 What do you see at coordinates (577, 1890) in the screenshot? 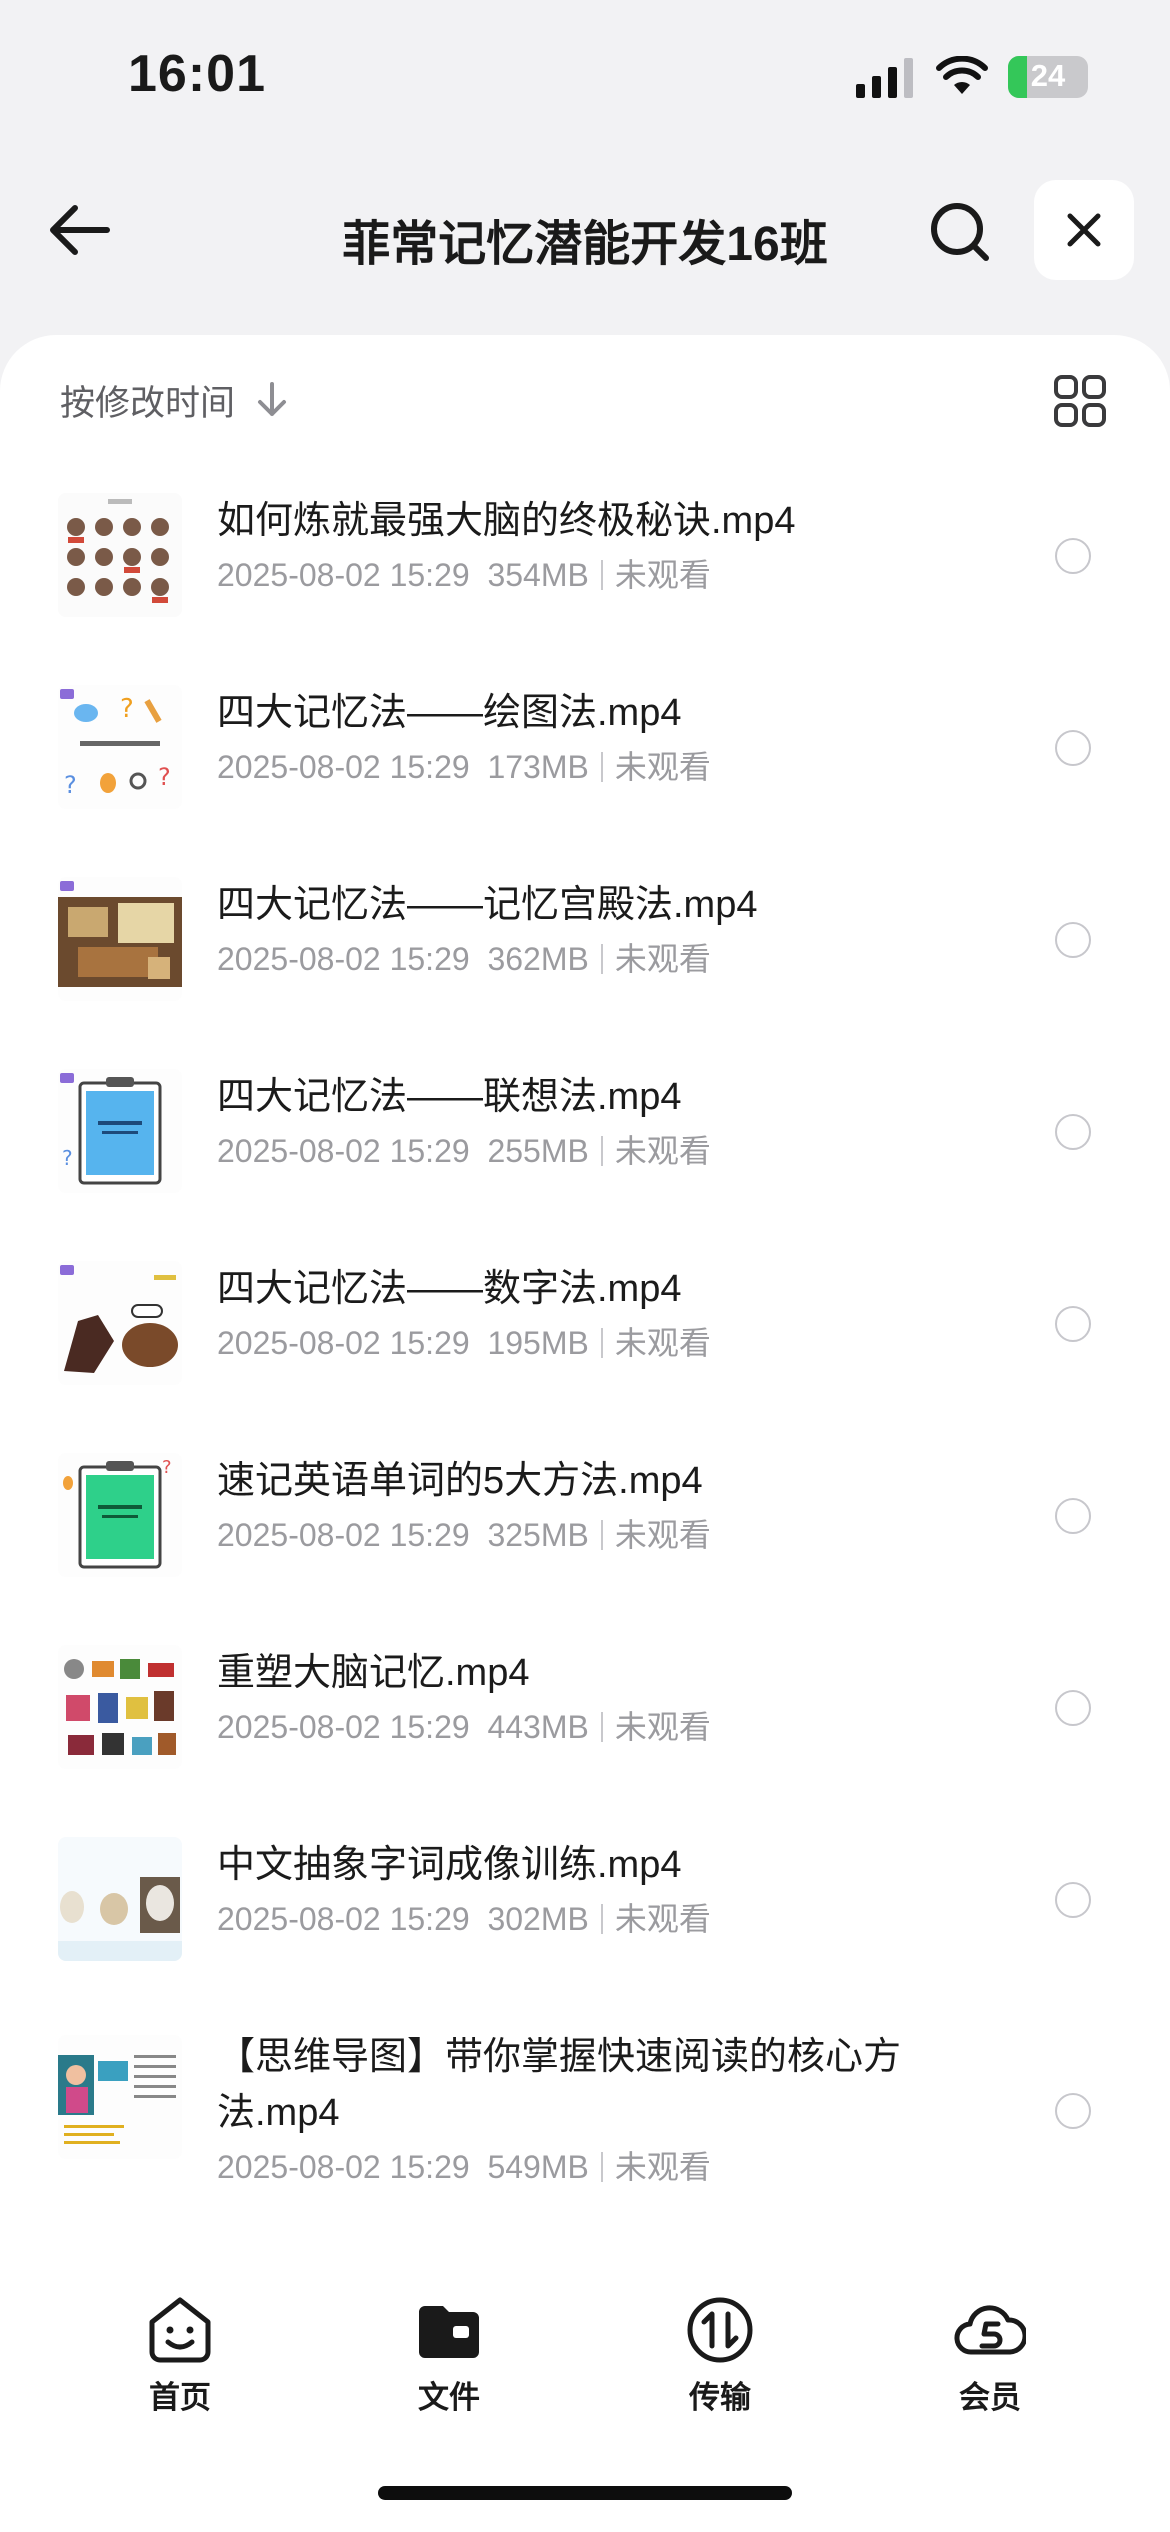
I see `file-info: 中文抽象字词成像训练.mp4 2025-08-02 15:29 302MB 未观看` at bounding box center [577, 1890].